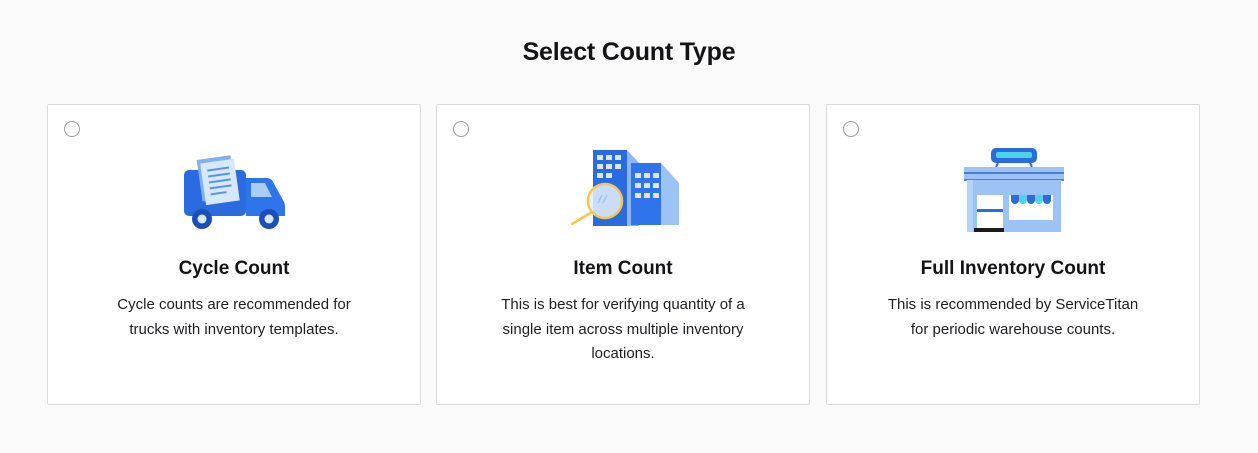 Image resolution: width=1258 pixels, height=453 pixels. I want to click on item-count-radio, so click(461, 129).